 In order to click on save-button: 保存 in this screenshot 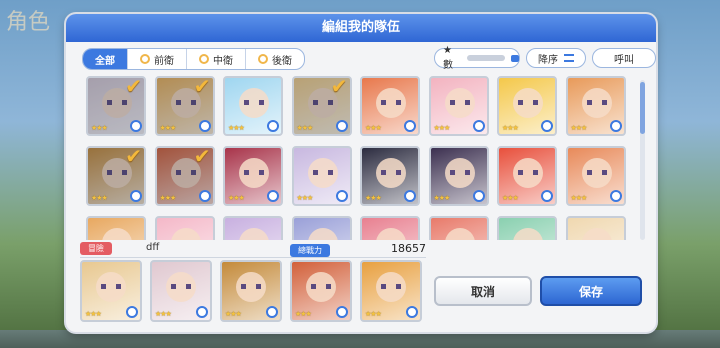, I will do `click(591, 291)`.